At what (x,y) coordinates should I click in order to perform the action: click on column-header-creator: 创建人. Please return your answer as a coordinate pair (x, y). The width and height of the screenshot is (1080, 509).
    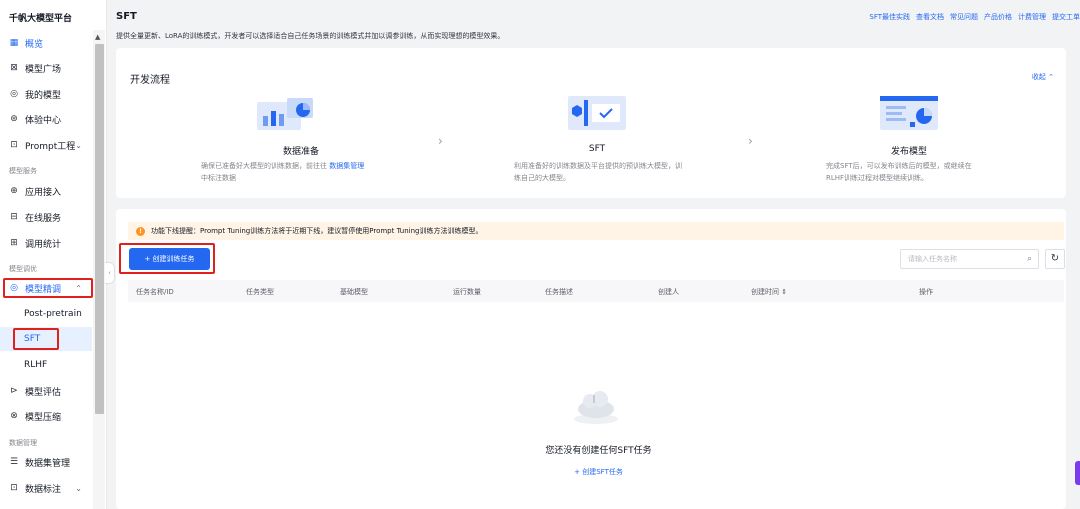
    Looking at the image, I should click on (668, 292).